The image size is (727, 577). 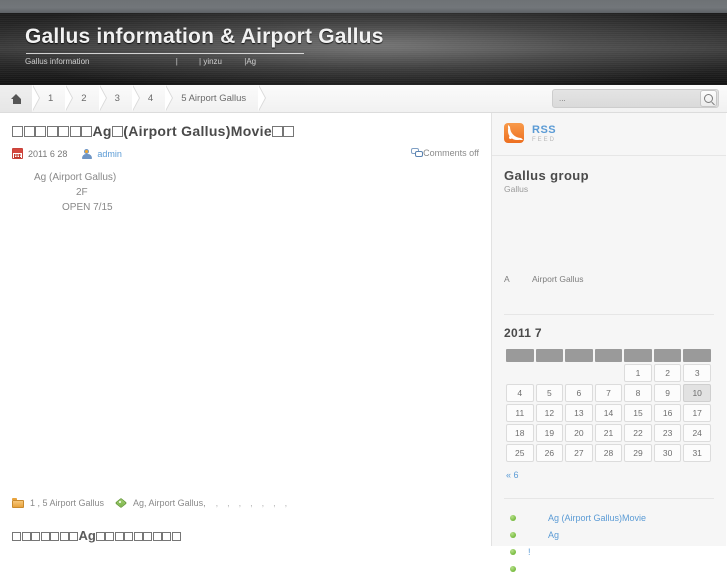 I want to click on list-item: Ag (Airport Gallus)Movie, so click(x=609, y=517).